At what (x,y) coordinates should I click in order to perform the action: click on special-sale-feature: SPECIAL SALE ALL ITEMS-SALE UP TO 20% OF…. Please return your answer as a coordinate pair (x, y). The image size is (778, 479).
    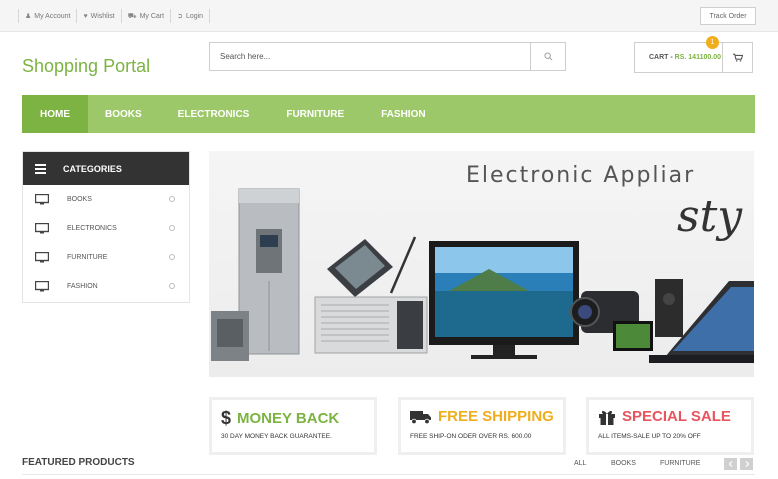
    Looking at the image, I should click on (670, 426).